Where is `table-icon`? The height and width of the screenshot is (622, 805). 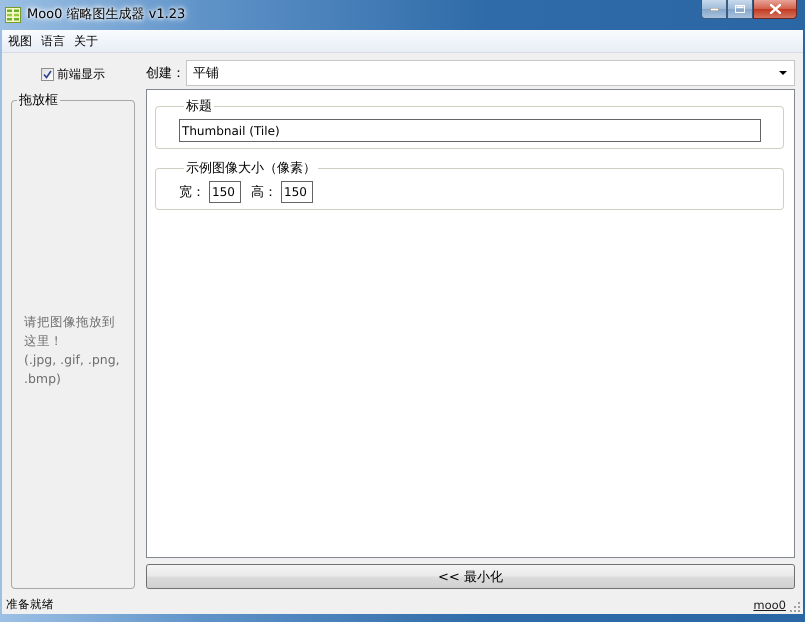
table-icon is located at coordinates (13, 15).